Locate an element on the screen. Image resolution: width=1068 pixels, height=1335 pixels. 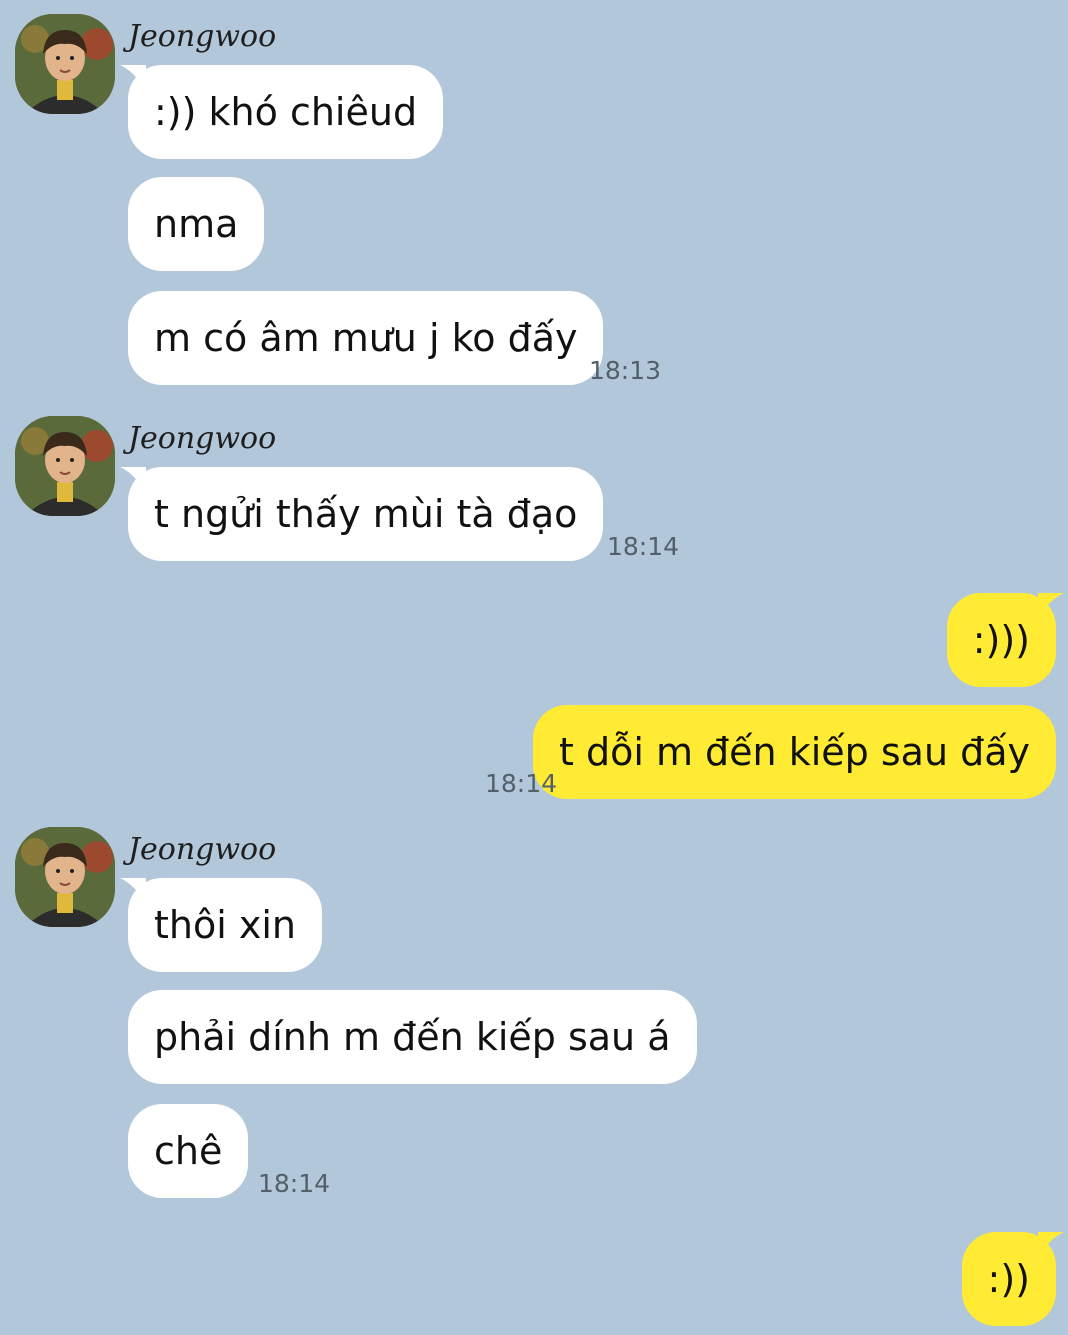
incoming-message-bubble: nma is located at coordinates (196, 224).